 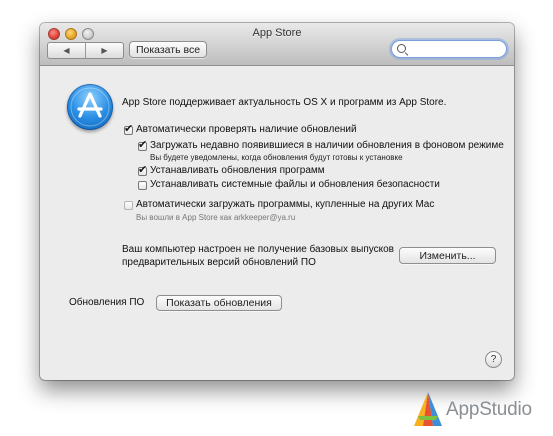 I want to click on help-button: ?, so click(x=493, y=359).